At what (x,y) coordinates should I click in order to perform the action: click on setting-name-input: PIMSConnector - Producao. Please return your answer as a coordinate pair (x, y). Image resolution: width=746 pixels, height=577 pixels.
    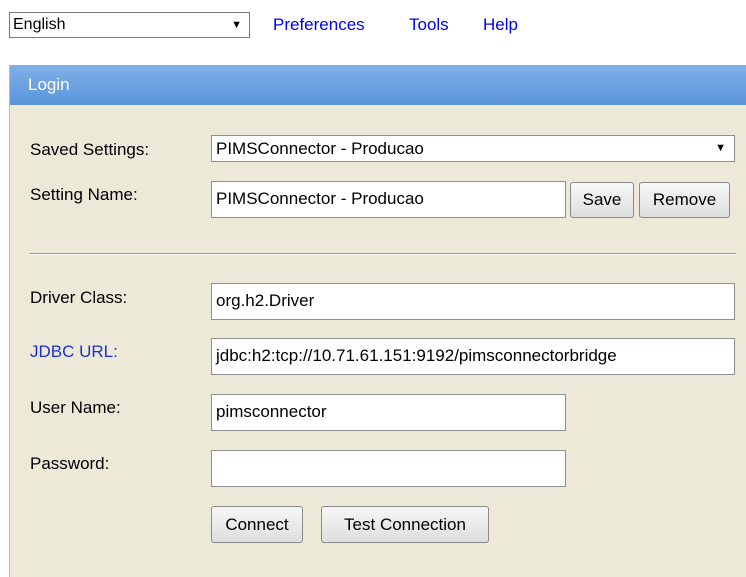
    Looking at the image, I should click on (388, 199).